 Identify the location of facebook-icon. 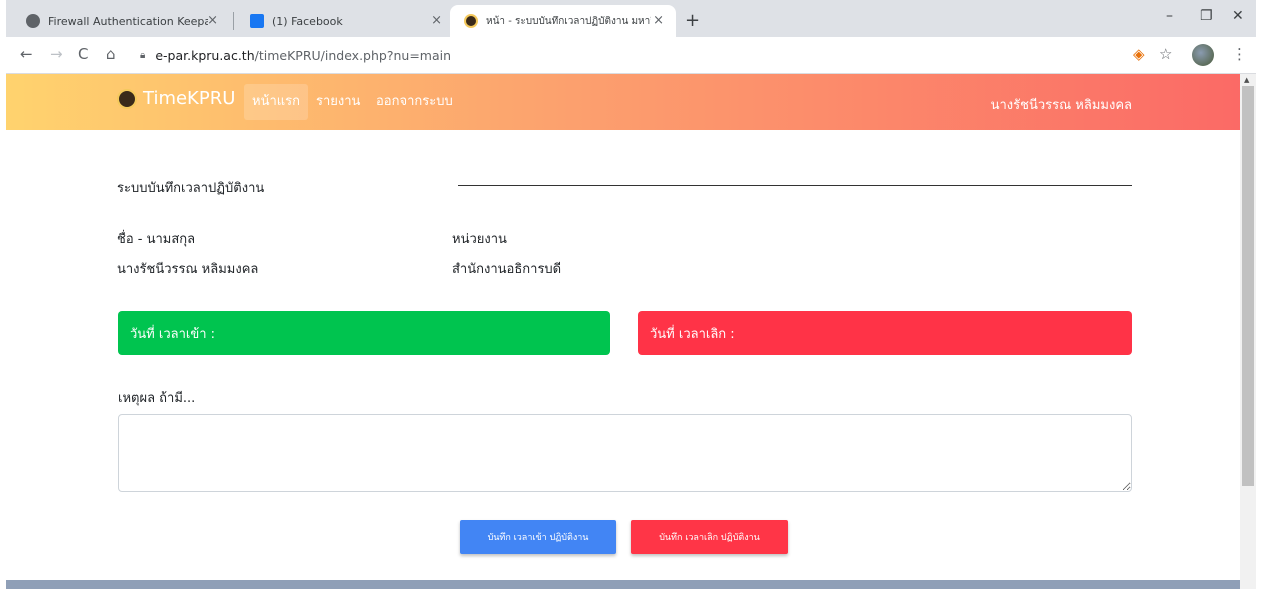
(257, 21).